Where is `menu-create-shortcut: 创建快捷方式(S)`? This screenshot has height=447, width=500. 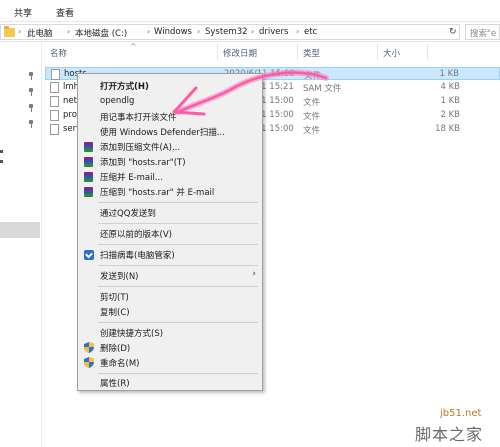 menu-create-shortcut: 创建快捷方式(S) is located at coordinates (170, 333).